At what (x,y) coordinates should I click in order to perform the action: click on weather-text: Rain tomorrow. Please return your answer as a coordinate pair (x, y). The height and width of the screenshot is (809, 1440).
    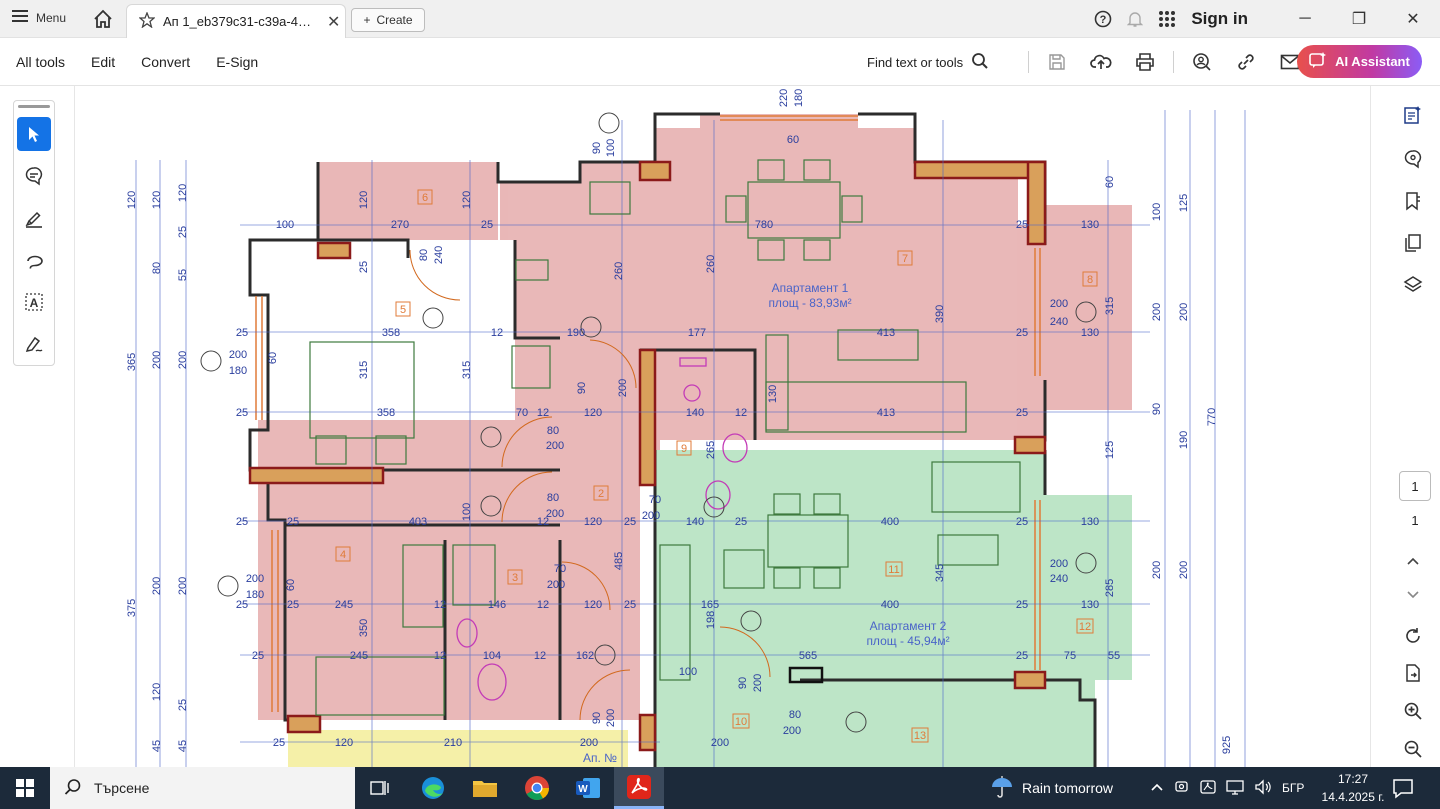
    Looking at the image, I should click on (1068, 788).